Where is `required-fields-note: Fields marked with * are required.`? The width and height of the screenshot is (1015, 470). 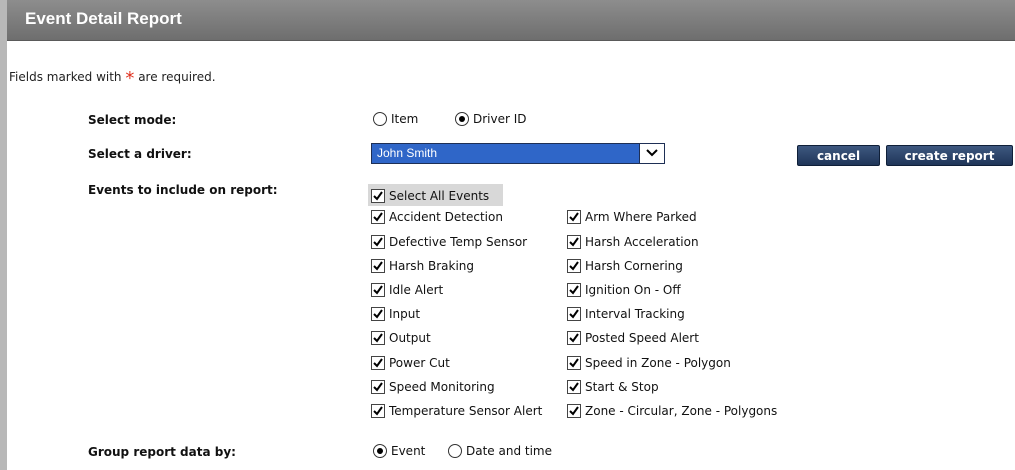
required-fields-note: Fields marked with * are required. is located at coordinates (112, 77).